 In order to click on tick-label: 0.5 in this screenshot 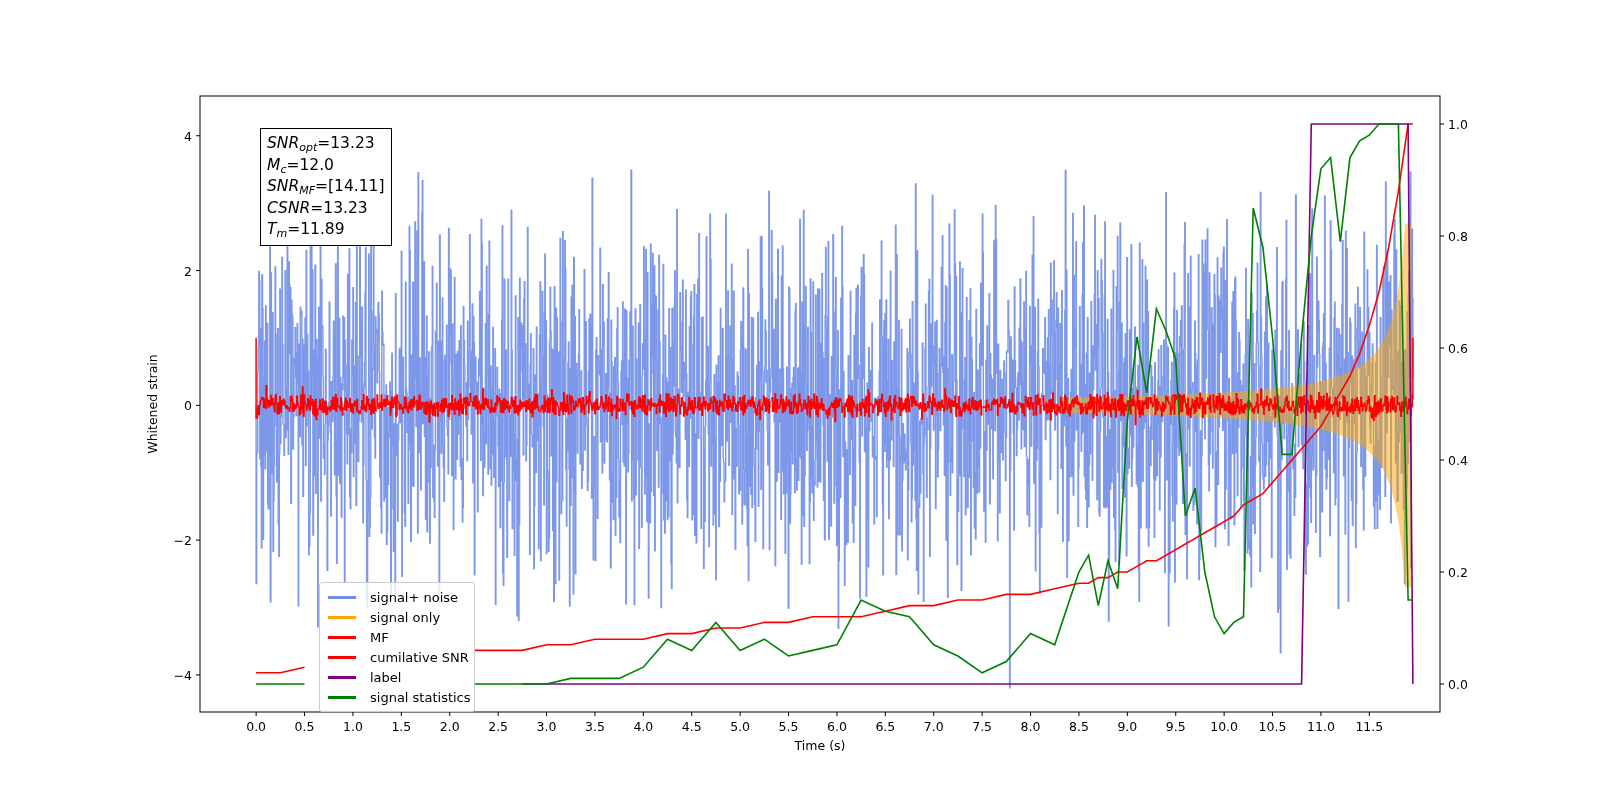, I will do `click(304, 726)`.